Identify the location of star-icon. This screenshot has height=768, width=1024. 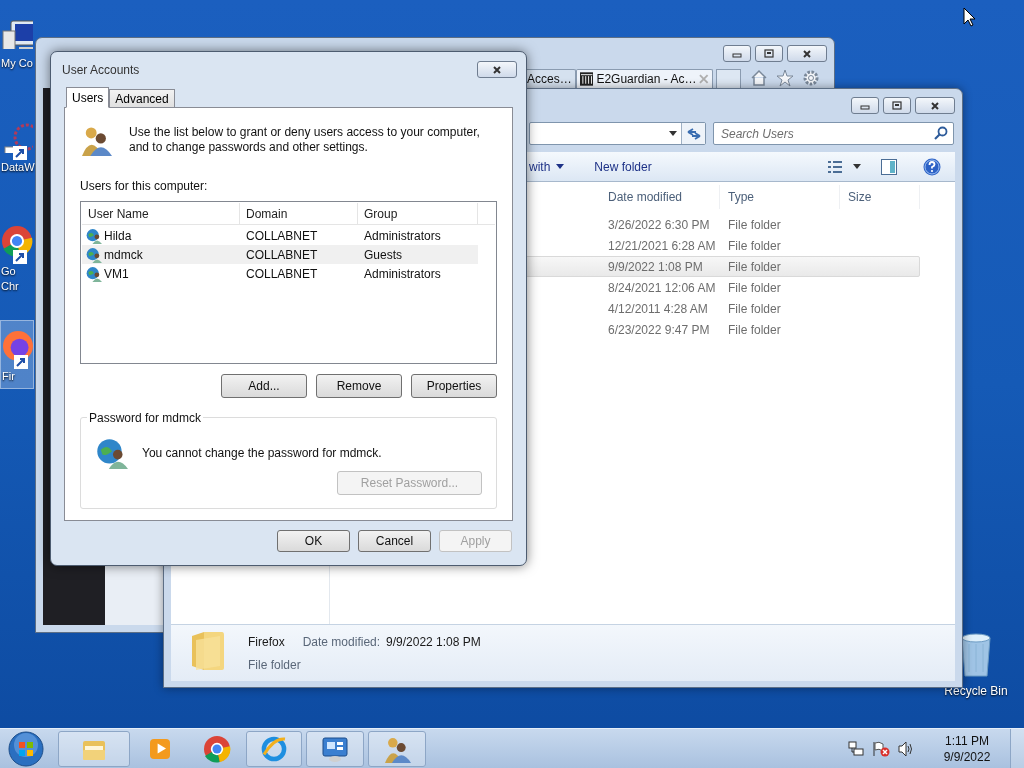
(785, 78).